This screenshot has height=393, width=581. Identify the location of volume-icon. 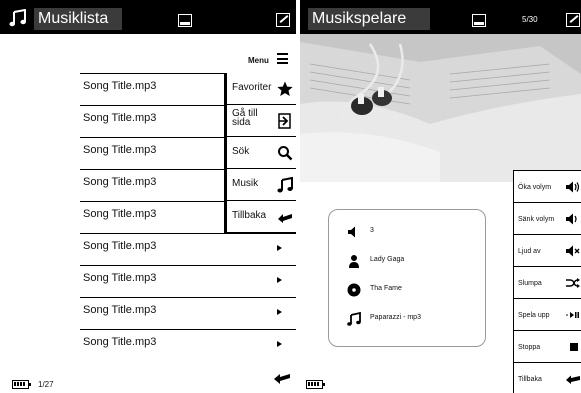
(351, 232).